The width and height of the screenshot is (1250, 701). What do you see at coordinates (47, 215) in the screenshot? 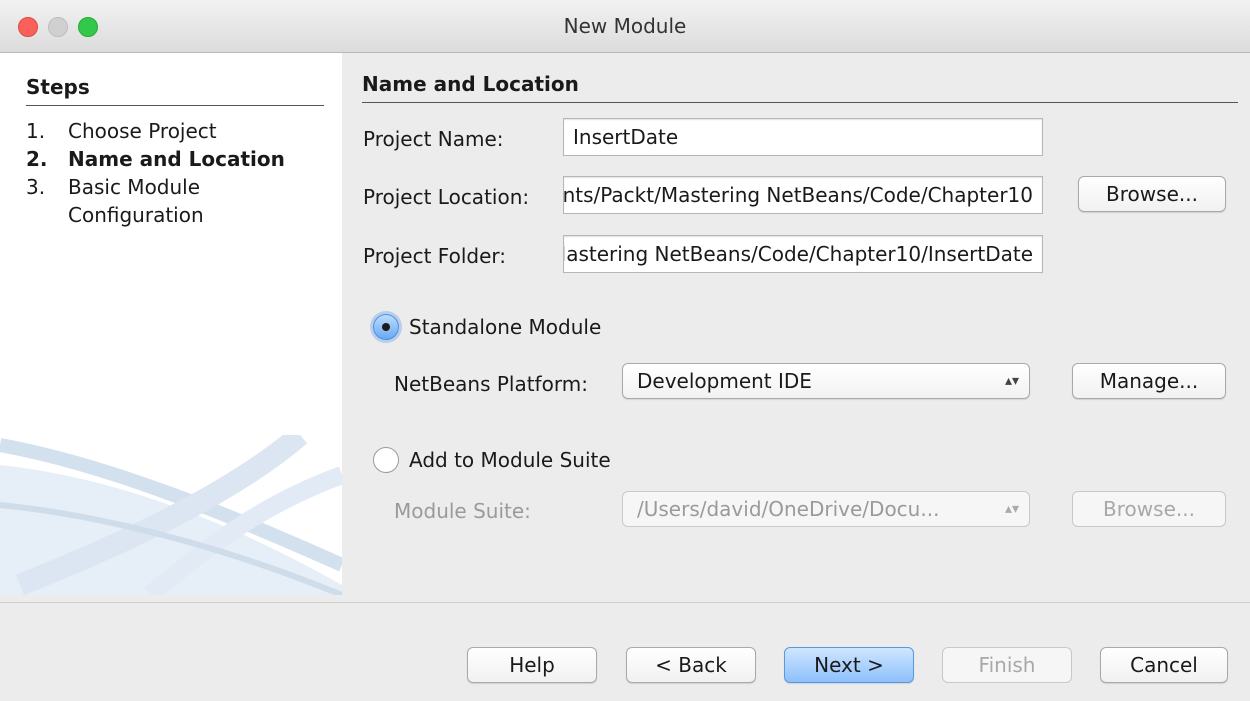
I see `step-number` at bounding box center [47, 215].